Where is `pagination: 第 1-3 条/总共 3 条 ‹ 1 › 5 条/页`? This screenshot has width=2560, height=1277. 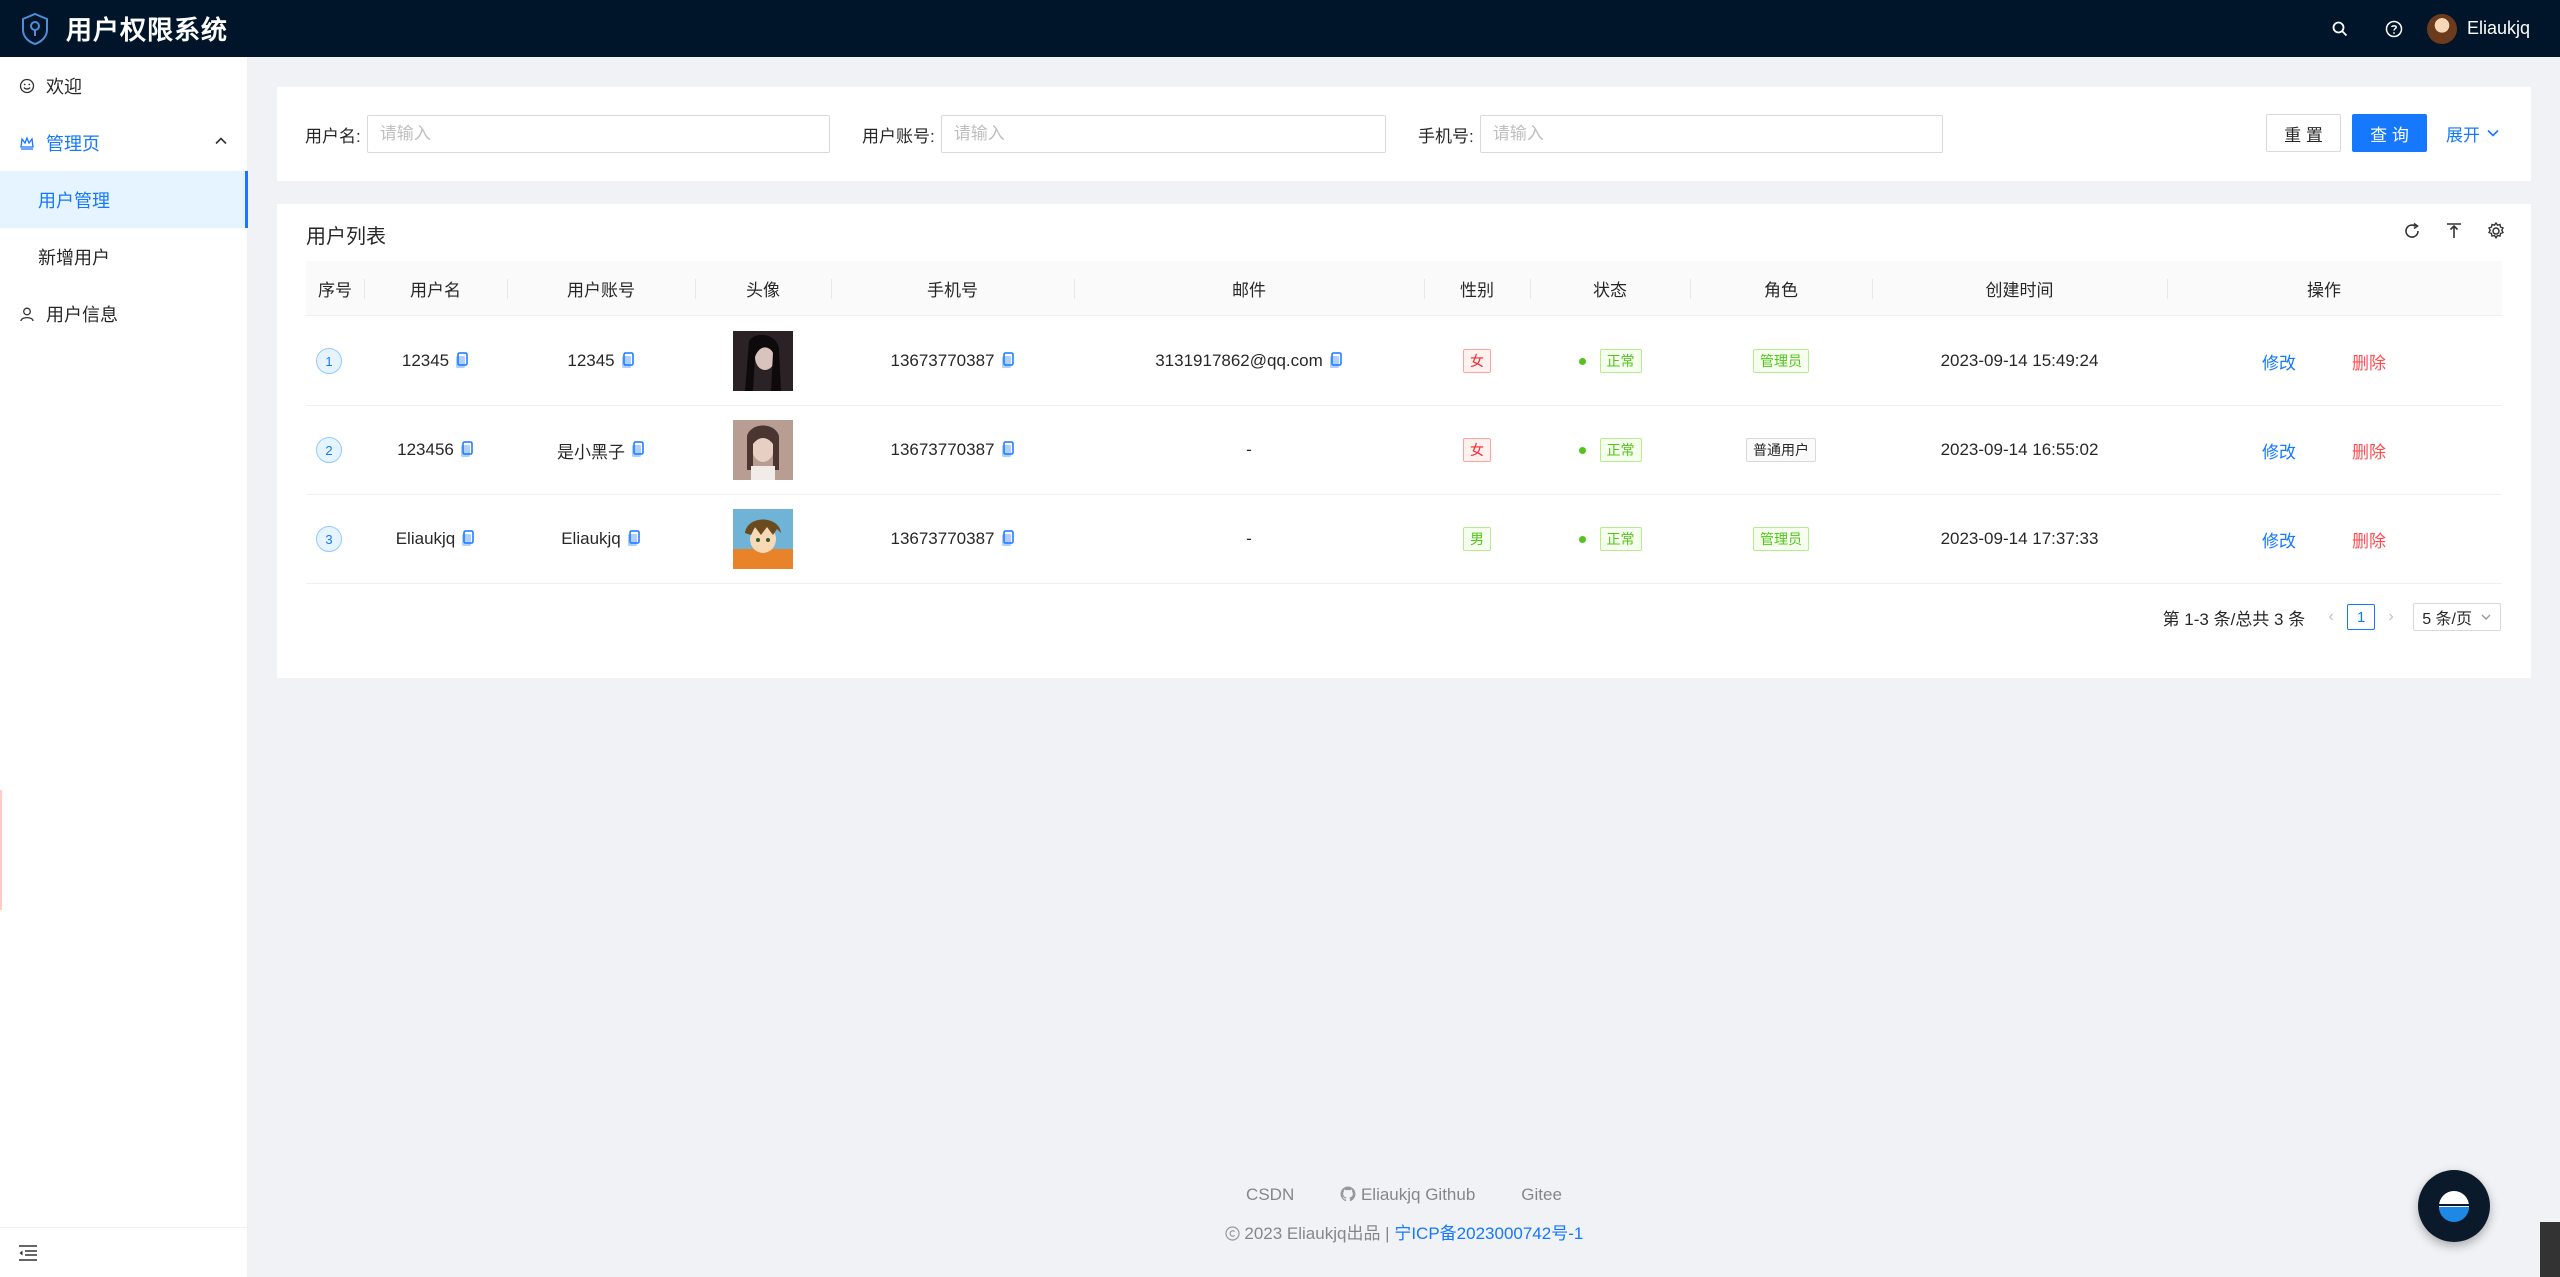 pagination: 第 1-3 条/总共 3 条 ‹ 1 › 5 条/页 is located at coordinates (2332, 617).